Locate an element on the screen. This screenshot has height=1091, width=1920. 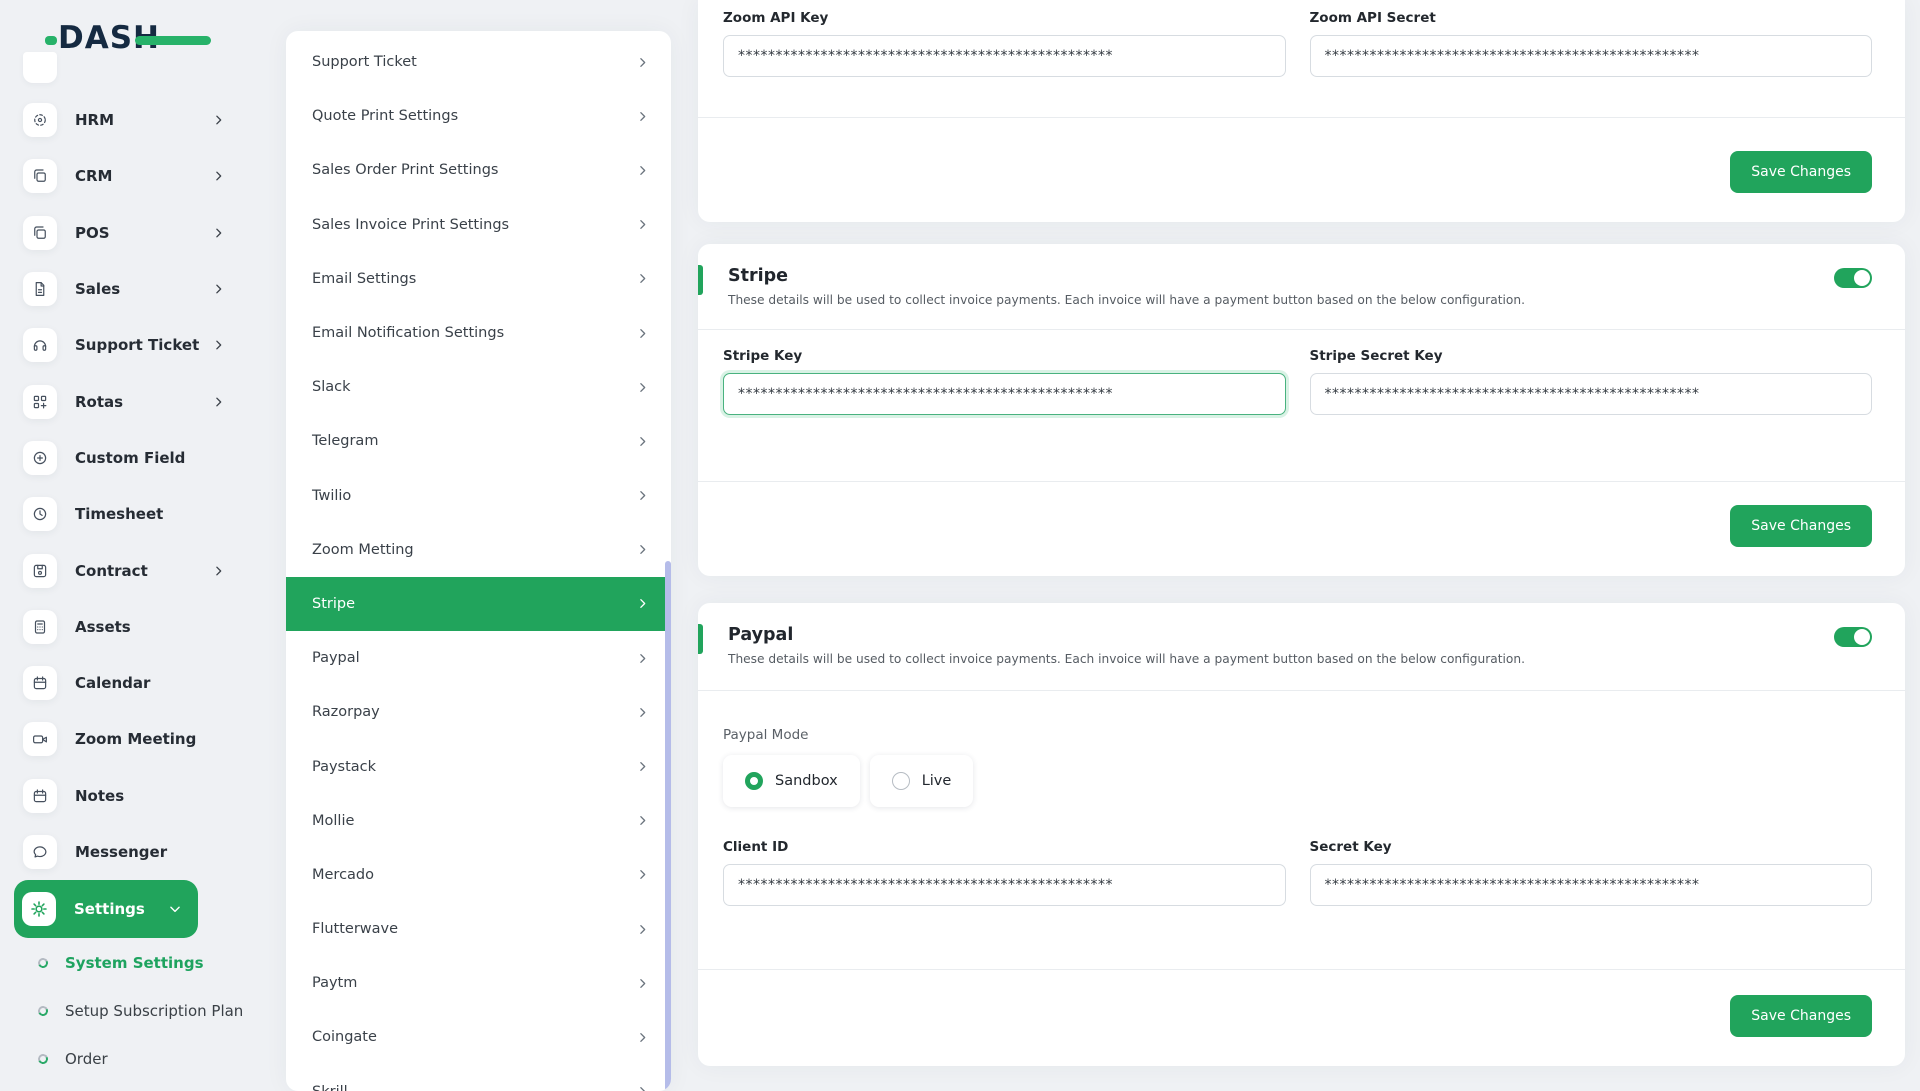
sidebar-item-label: CRM is located at coordinates (94, 176).